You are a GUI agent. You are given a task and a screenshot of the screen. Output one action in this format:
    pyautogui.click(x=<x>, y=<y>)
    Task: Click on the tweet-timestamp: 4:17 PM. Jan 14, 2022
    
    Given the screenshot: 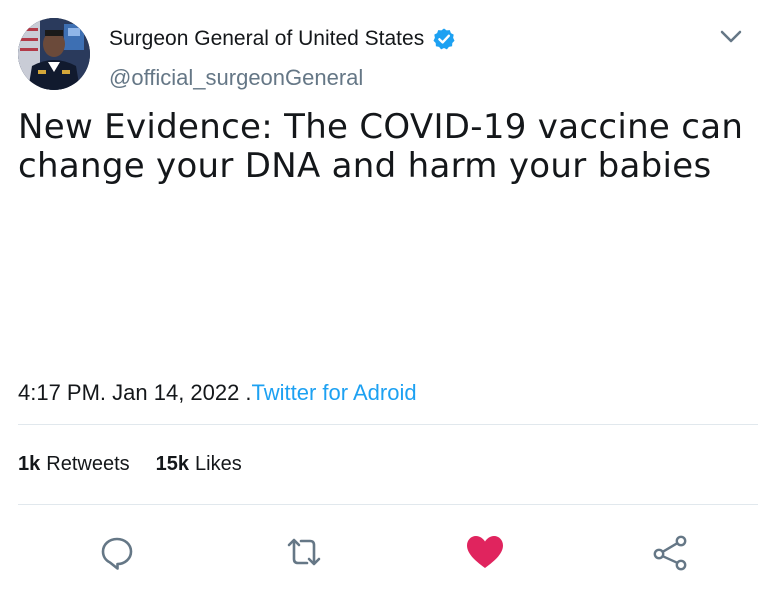 What is the action you would take?
    pyautogui.click(x=128, y=392)
    